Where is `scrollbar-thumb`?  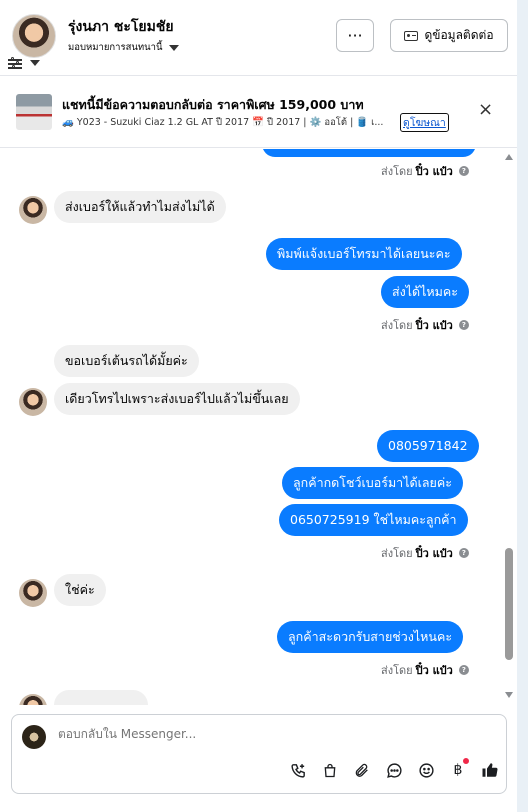 scrollbar-thumb is located at coordinates (509, 604).